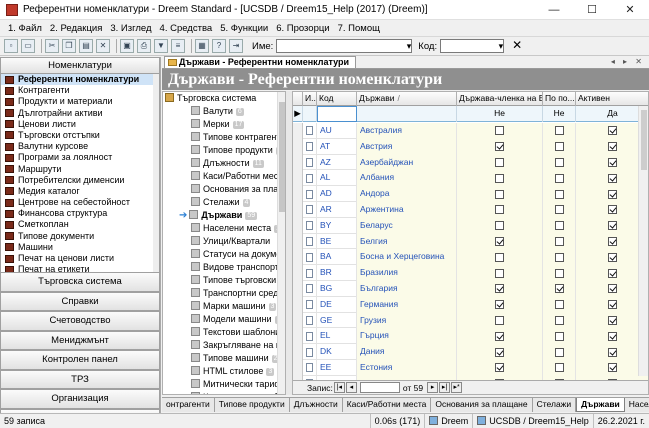 The image size is (649, 428). What do you see at coordinates (337, 194) in the screenshot?
I see `code-cell: AD` at bounding box center [337, 194].